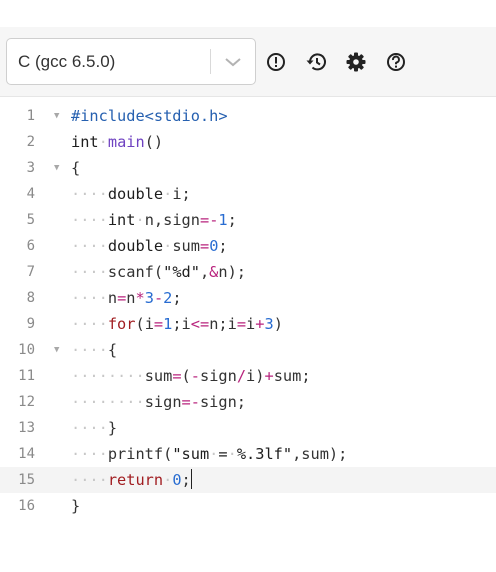  Describe the element at coordinates (94, 350) in the screenshot. I see `line-content: ····{` at that location.